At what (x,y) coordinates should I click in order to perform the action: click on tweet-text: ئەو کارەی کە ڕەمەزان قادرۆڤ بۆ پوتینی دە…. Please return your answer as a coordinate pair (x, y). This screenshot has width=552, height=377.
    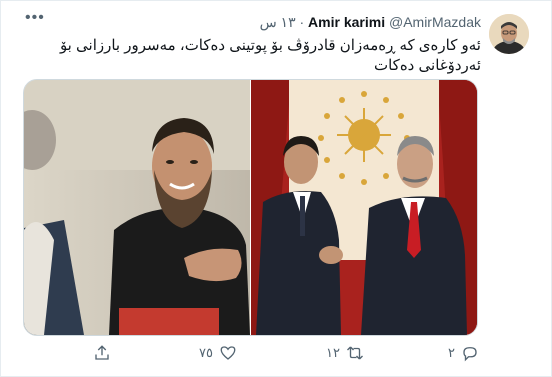
    Looking at the image, I should click on (270, 55).